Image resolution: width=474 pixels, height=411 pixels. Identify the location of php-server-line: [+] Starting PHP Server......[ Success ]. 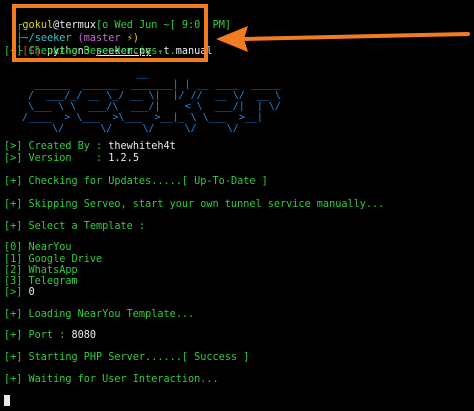
(126, 358).